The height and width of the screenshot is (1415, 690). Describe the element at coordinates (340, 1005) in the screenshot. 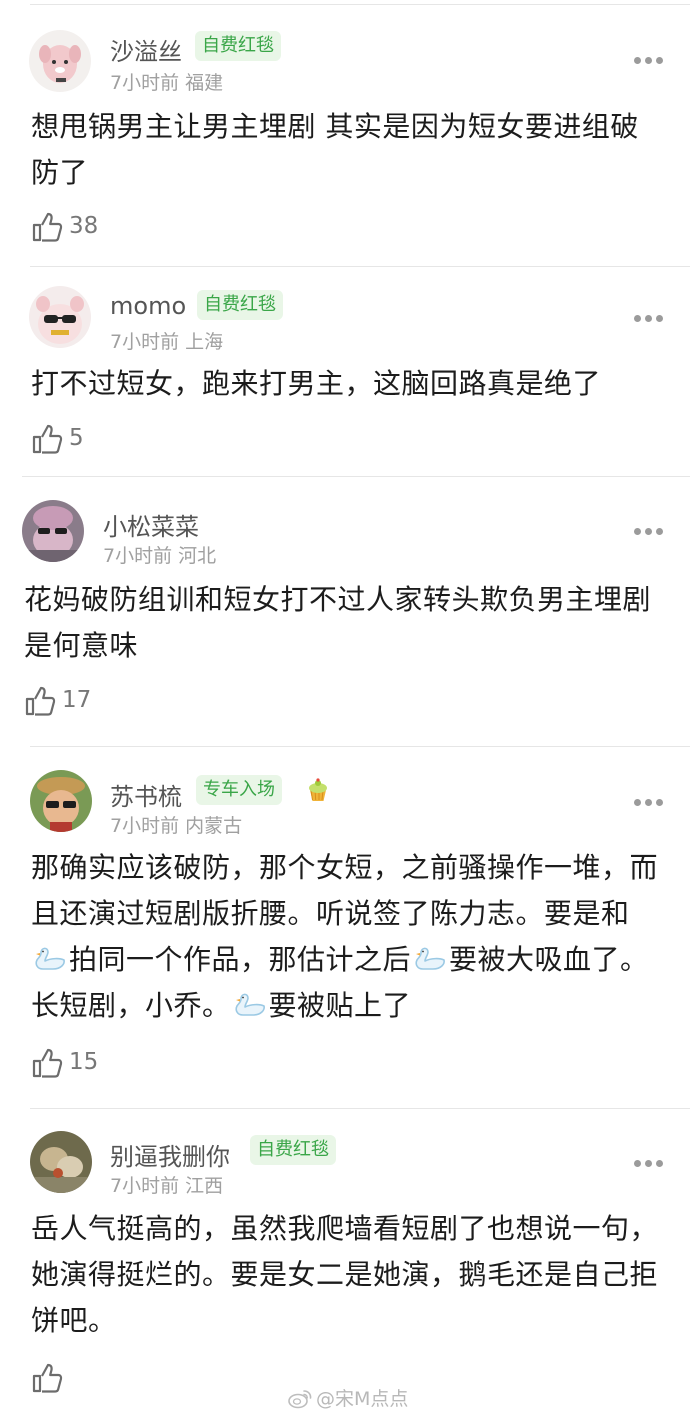

I see `comment-text-part: 要被贴上了` at that location.